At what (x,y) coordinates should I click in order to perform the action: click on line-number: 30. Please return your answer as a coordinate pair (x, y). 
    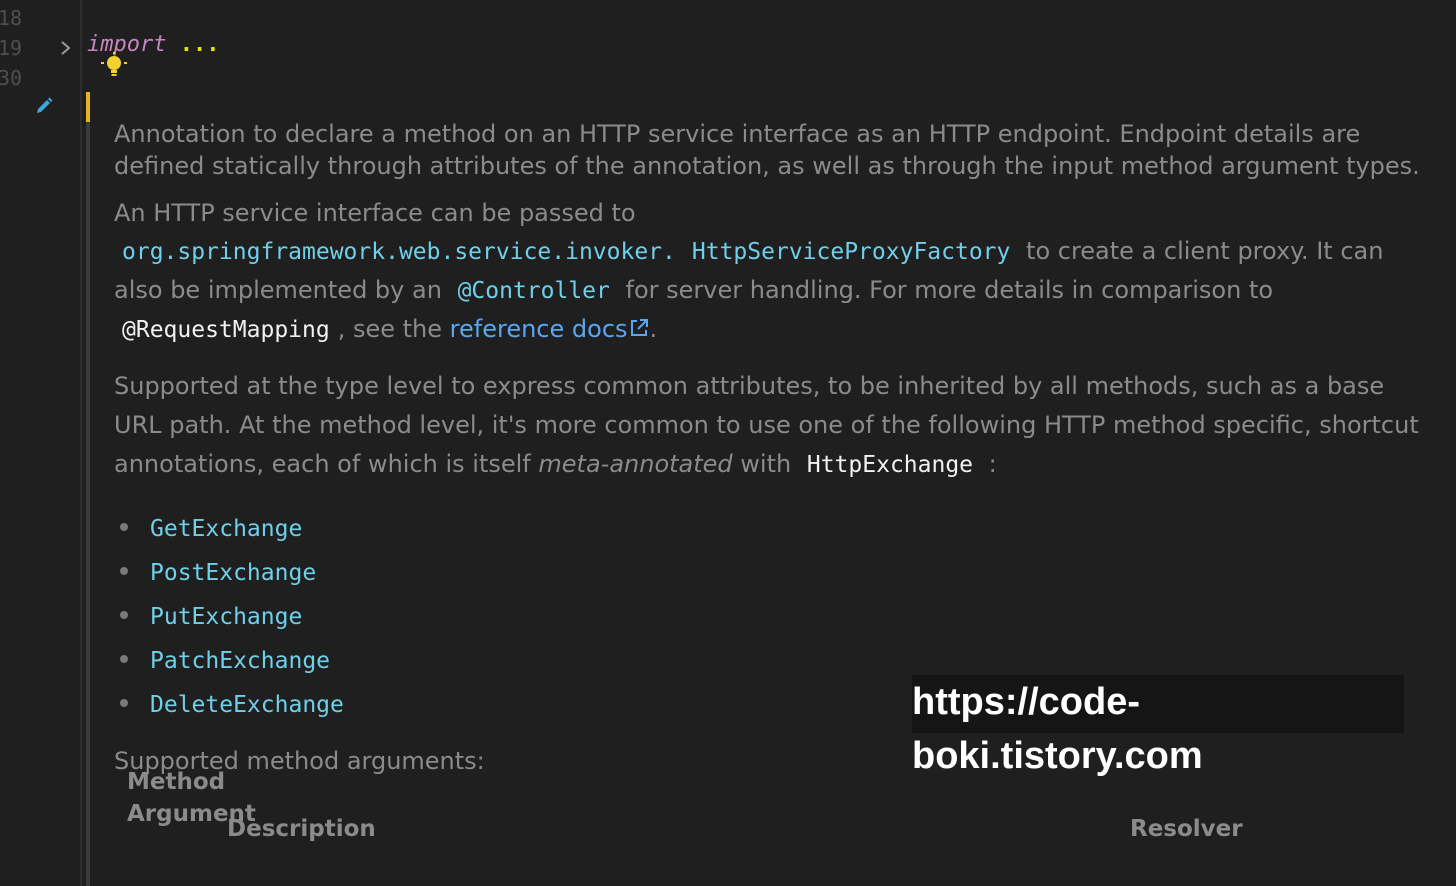
    Looking at the image, I should click on (11, 78).